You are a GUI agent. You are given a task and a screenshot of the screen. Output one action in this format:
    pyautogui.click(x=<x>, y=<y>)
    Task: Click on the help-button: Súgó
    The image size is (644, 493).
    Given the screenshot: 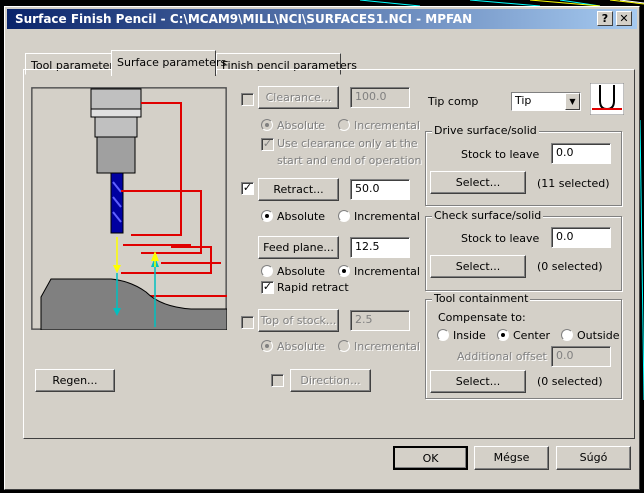 What is the action you would take?
    pyautogui.click(x=593, y=458)
    